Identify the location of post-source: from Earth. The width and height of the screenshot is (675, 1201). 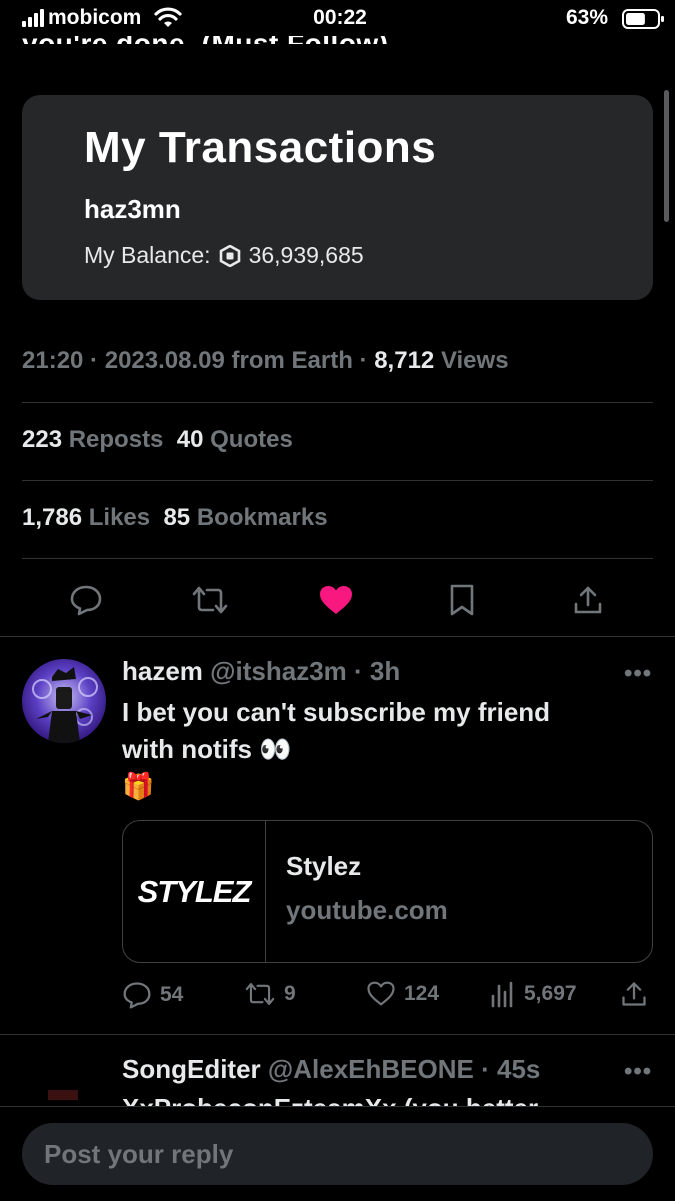
(292, 360).